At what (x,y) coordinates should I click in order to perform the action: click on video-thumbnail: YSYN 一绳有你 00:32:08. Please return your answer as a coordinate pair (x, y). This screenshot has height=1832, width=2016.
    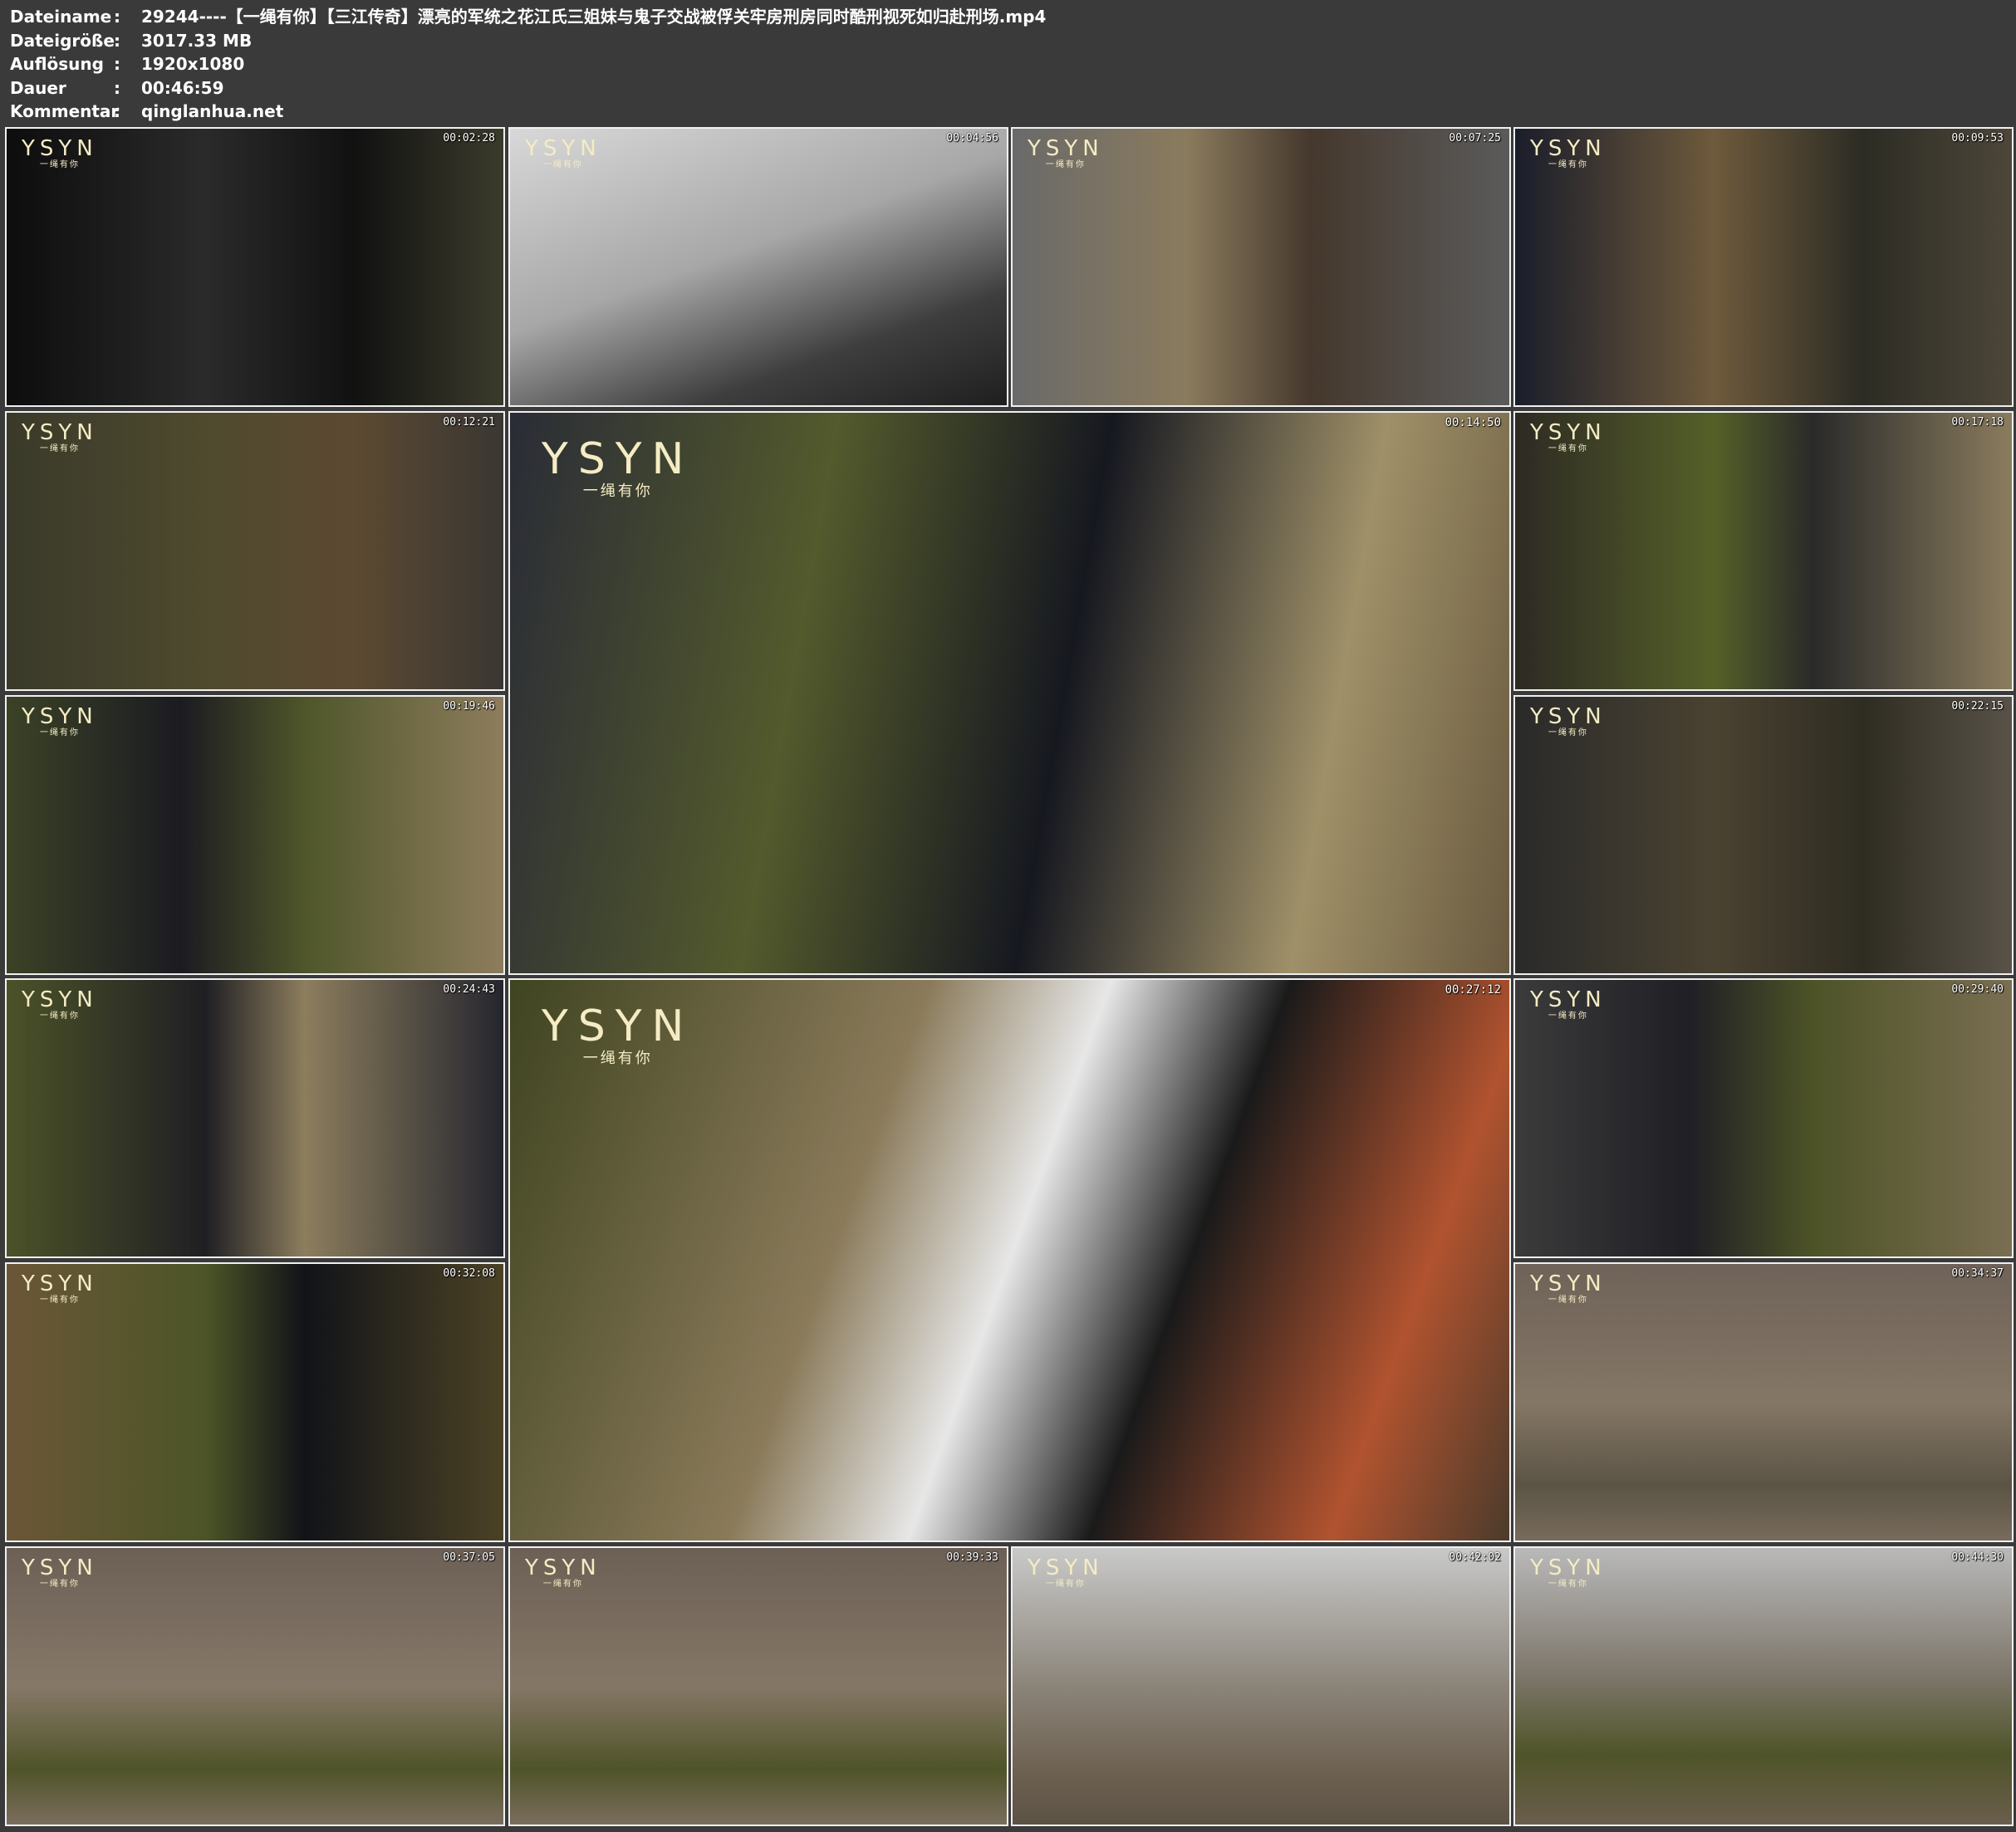
    Looking at the image, I should click on (255, 1402).